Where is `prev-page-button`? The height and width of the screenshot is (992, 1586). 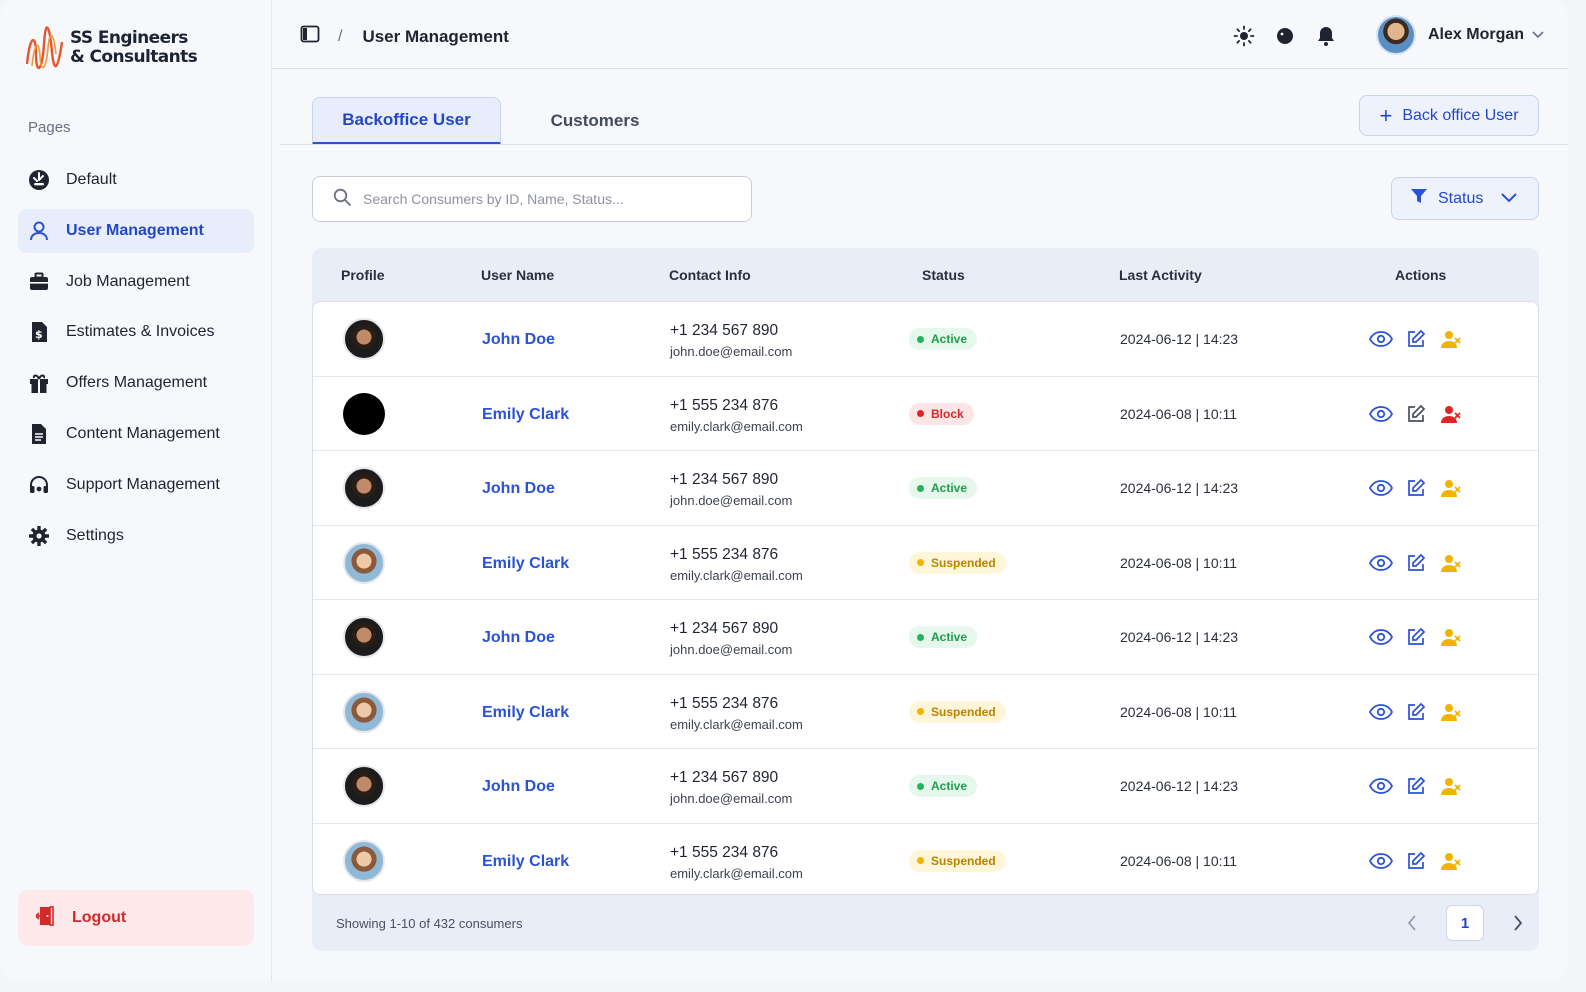 prev-page-button is located at coordinates (1412, 923).